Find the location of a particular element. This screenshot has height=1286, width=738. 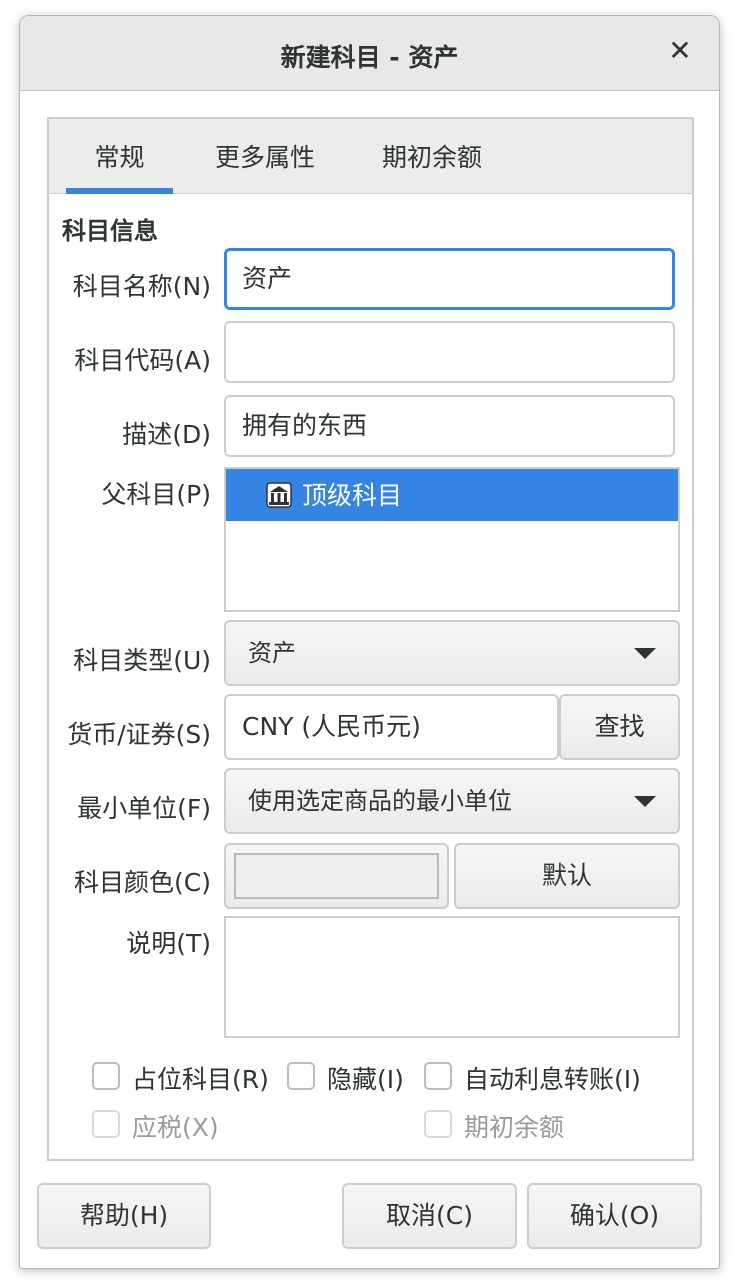

auto-interest-label: 自动利息转账(I) is located at coordinates (552, 1079).